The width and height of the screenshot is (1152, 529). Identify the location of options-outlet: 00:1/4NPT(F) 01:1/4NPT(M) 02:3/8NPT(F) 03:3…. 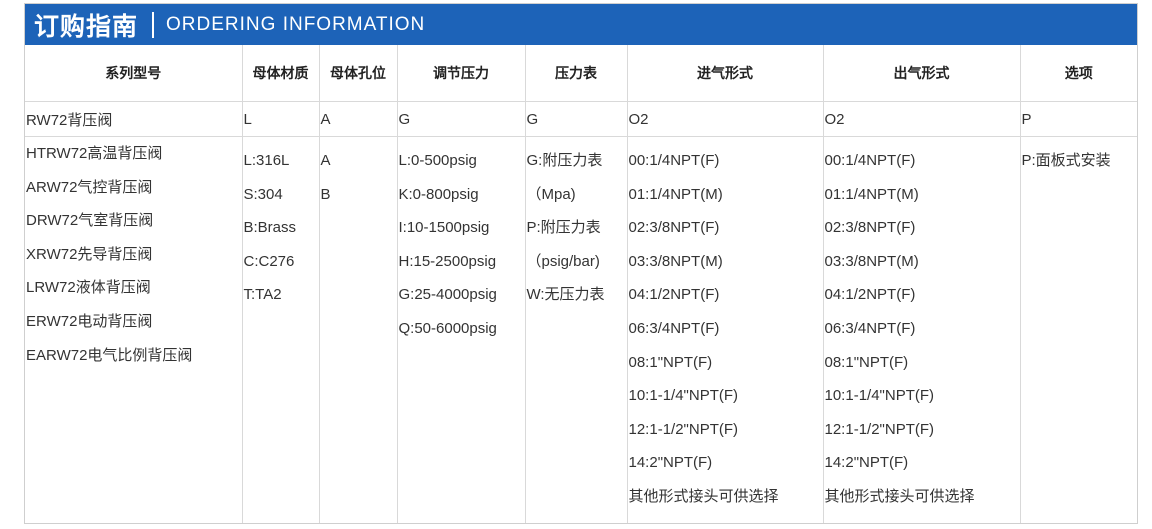
(921, 329).